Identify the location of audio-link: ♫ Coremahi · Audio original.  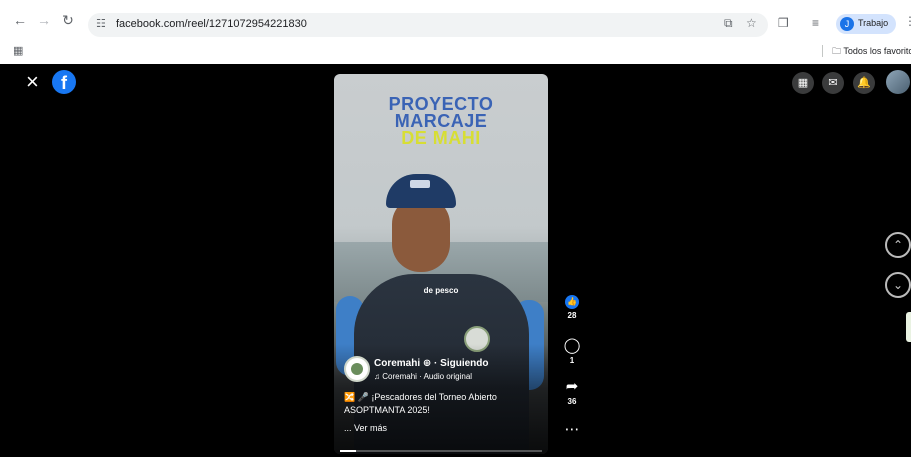
(423, 376).